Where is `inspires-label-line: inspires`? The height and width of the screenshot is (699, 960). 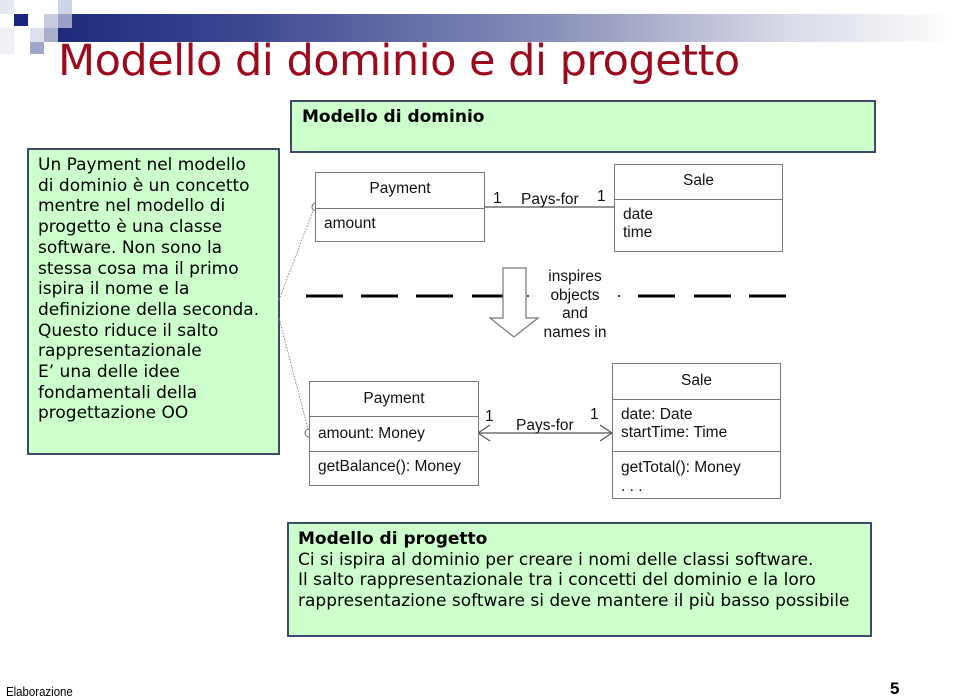
inspires-label-line: inspires is located at coordinates (575, 276).